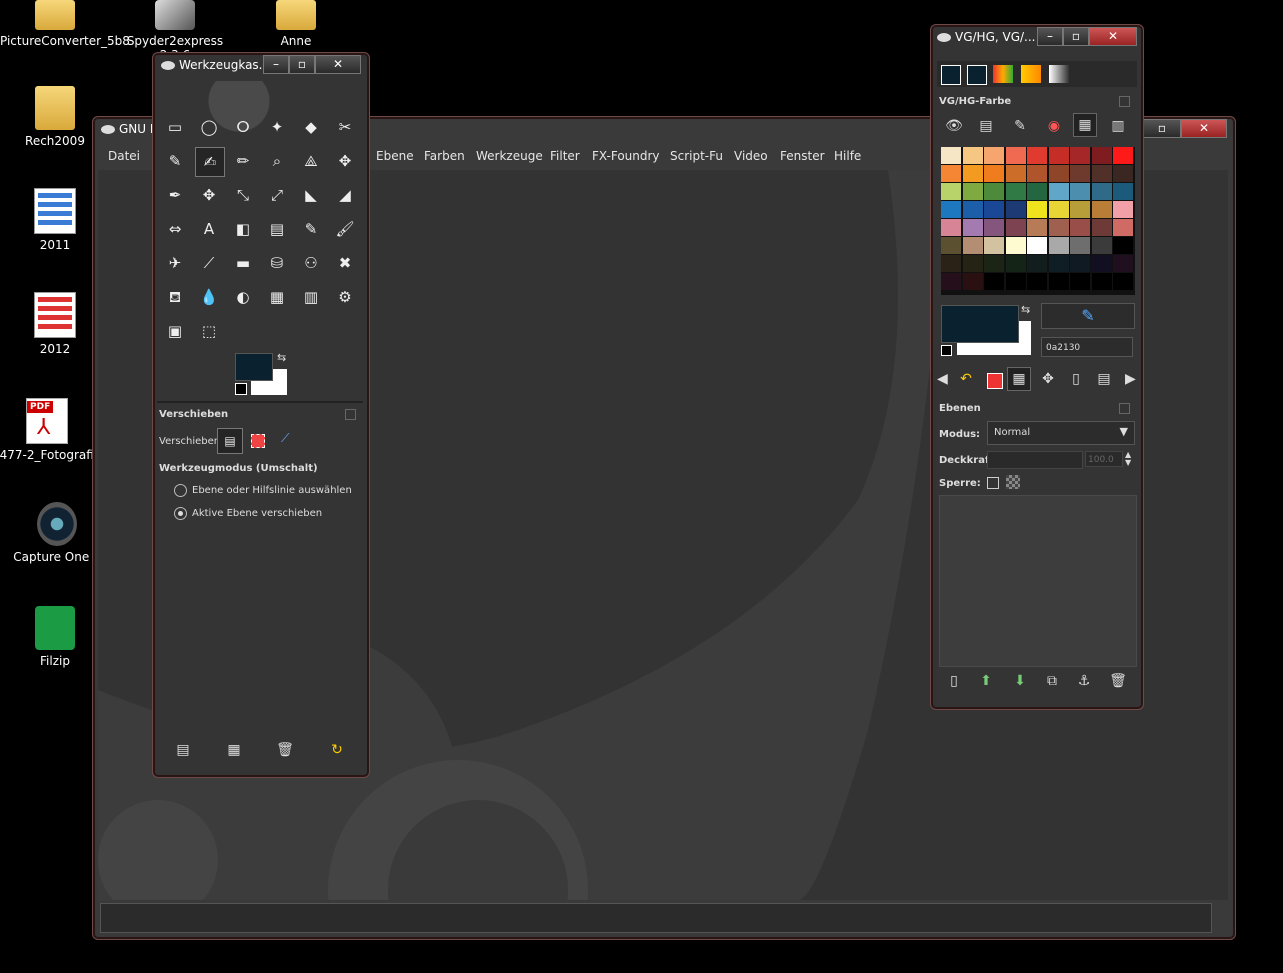 This screenshot has width=1283, height=973. I want to click on tool-button: ✂, so click(345, 127).